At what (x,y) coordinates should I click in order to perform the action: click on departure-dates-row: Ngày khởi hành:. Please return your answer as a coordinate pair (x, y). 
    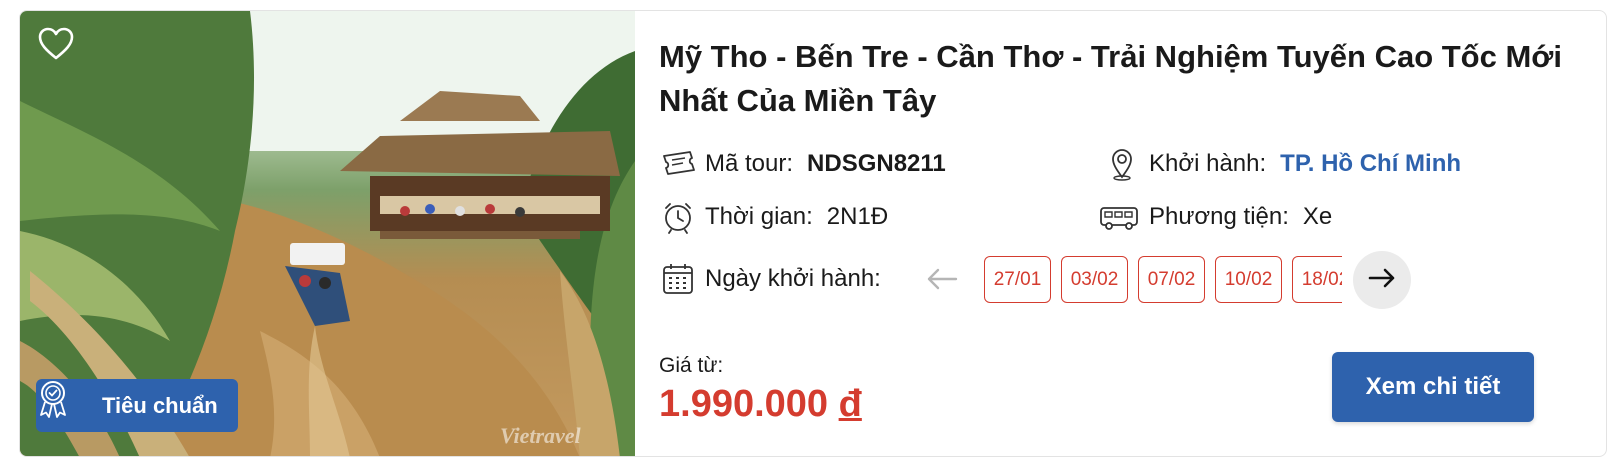
    Looking at the image, I should click on (771, 279).